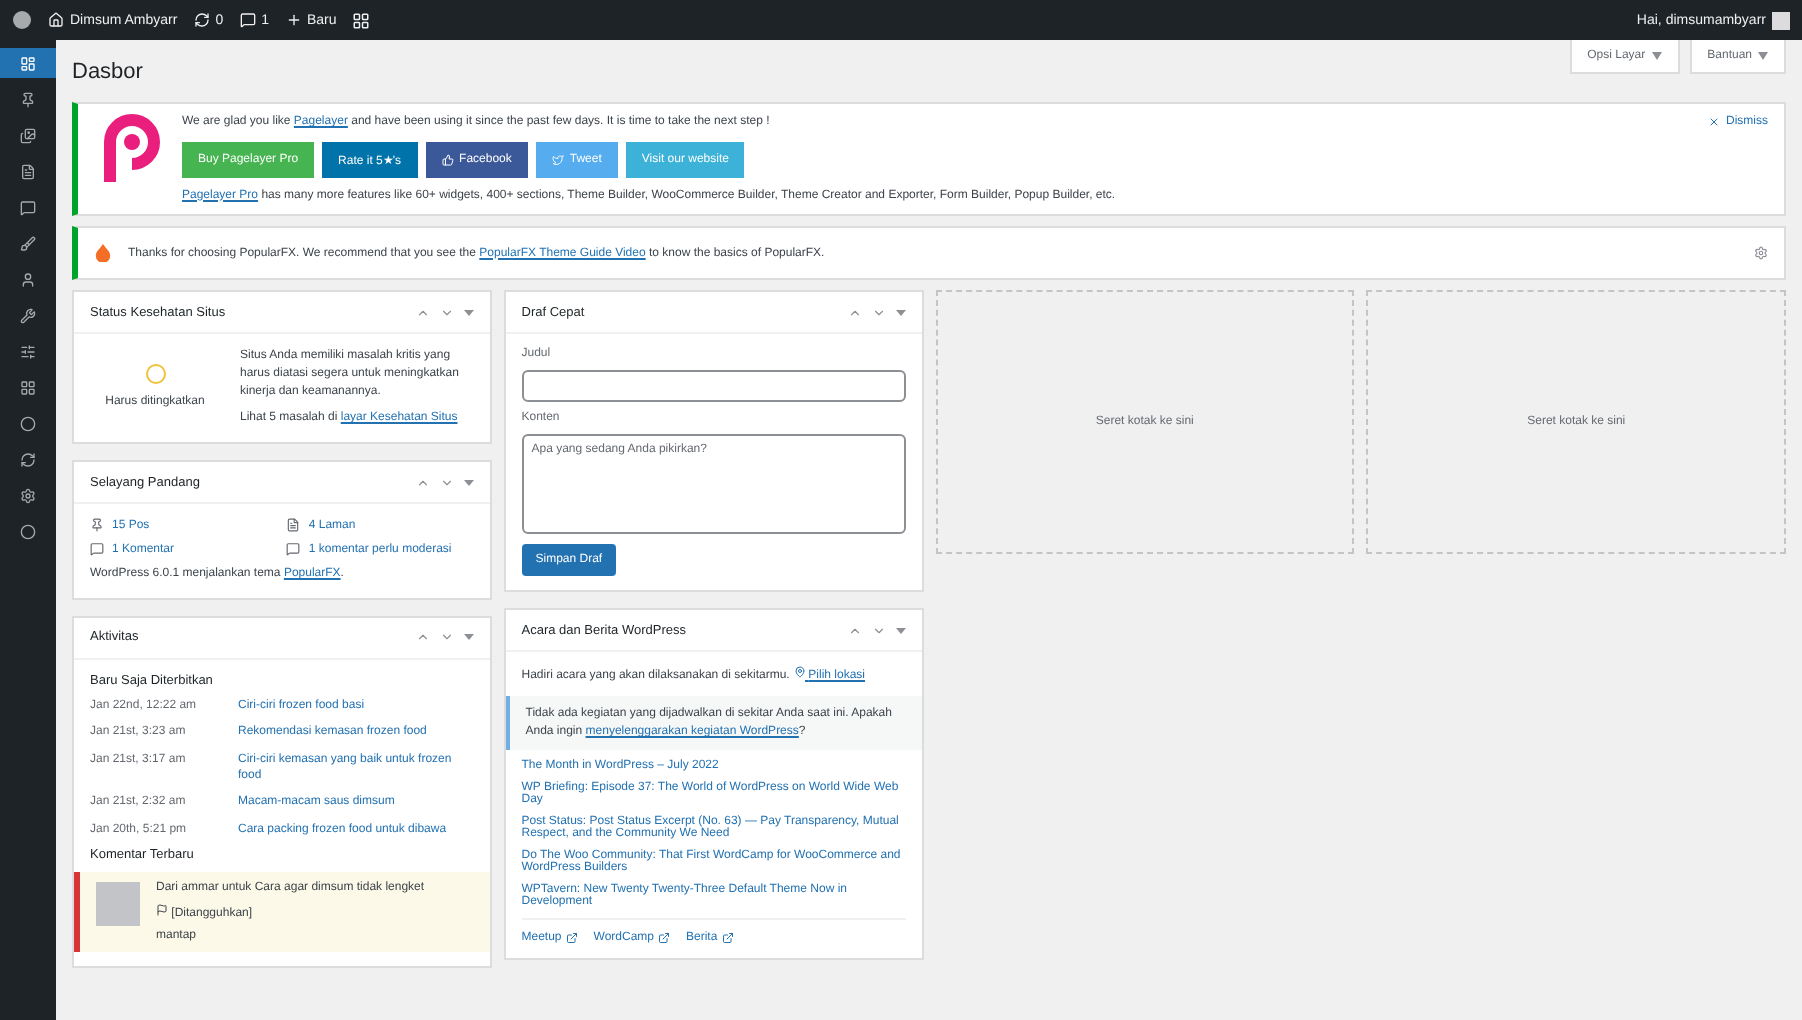 The height and width of the screenshot is (1020, 1802). What do you see at coordinates (28, 243) in the screenshot?
I see `brush-icon` at bounding box center [28, 243].